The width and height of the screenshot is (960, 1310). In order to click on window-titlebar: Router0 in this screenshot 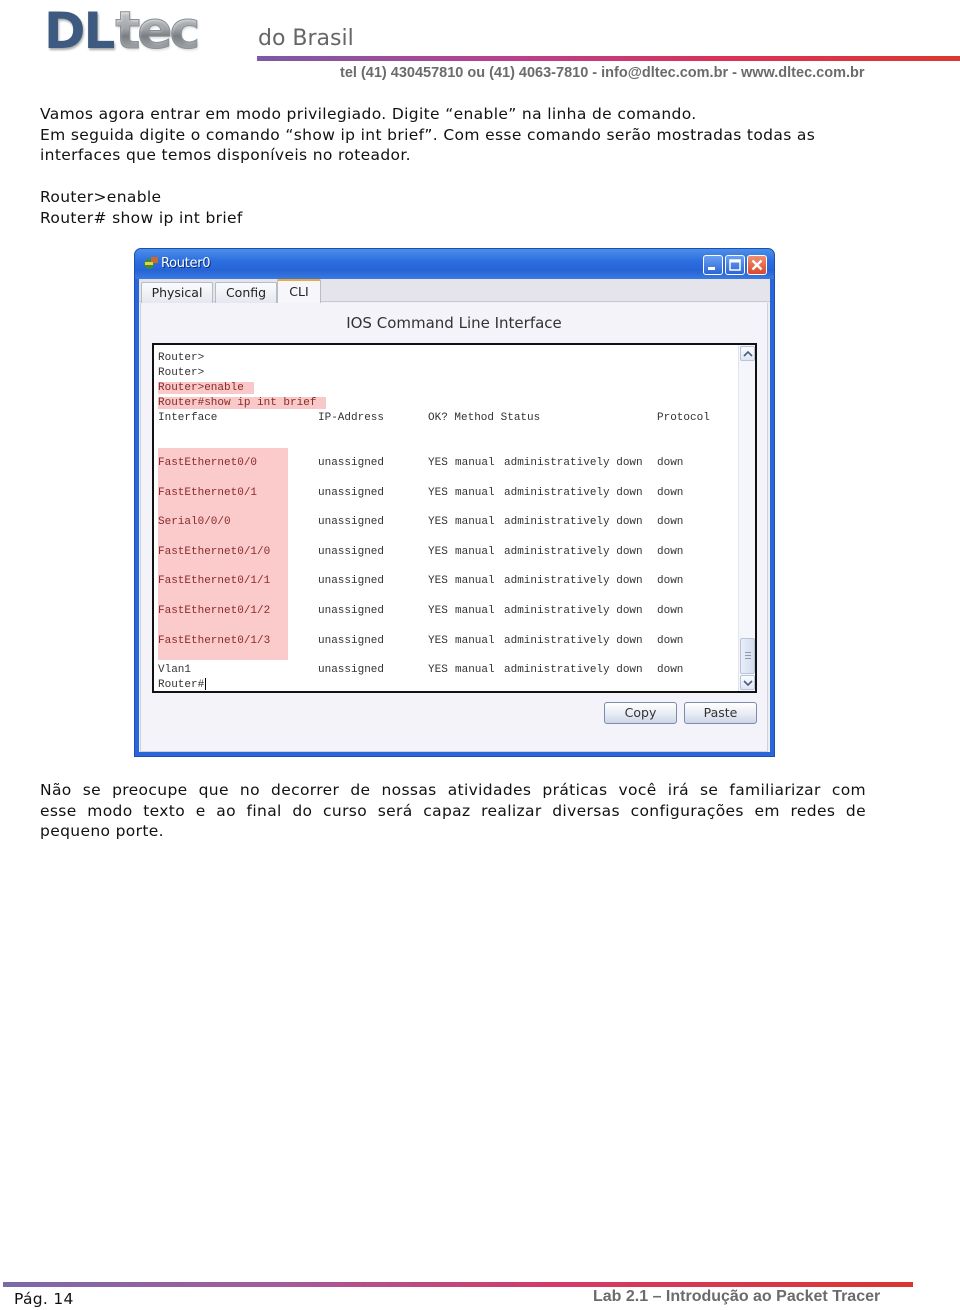, I will do `click(454, 264)`.